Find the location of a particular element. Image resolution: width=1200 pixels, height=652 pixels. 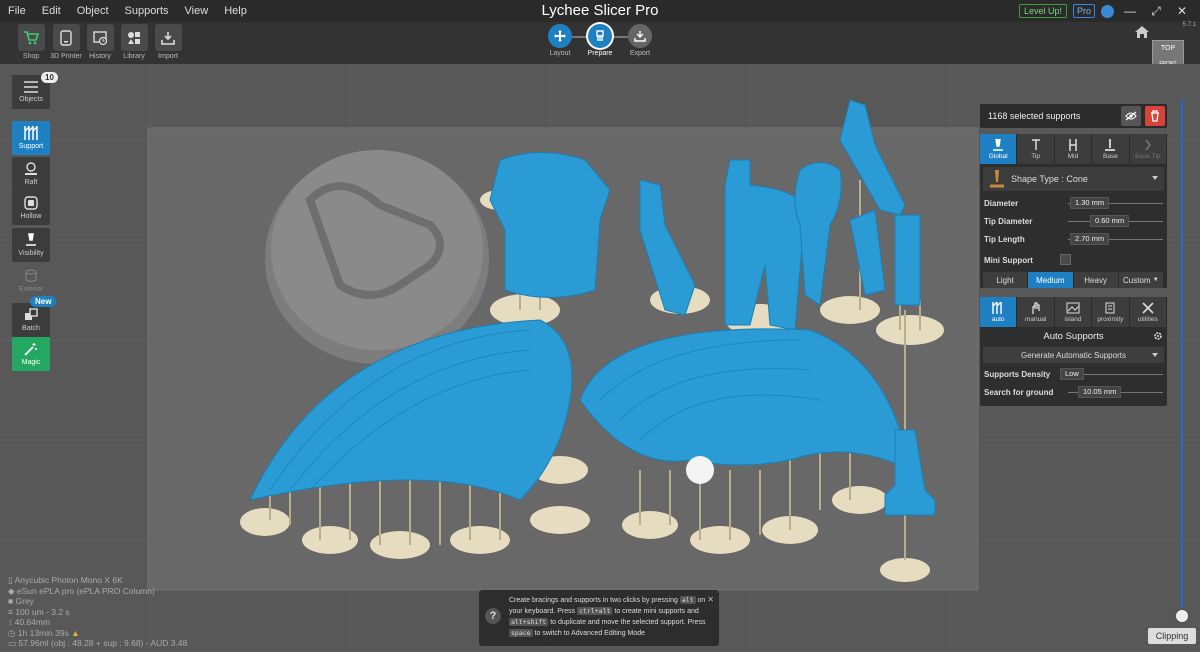

tab-manual-label: manual is located at coordinates (1035, 319).